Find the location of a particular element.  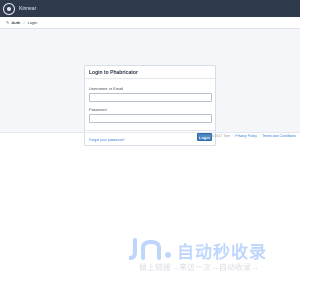

watermark-logo-icon is located at coordinates (150, 249).